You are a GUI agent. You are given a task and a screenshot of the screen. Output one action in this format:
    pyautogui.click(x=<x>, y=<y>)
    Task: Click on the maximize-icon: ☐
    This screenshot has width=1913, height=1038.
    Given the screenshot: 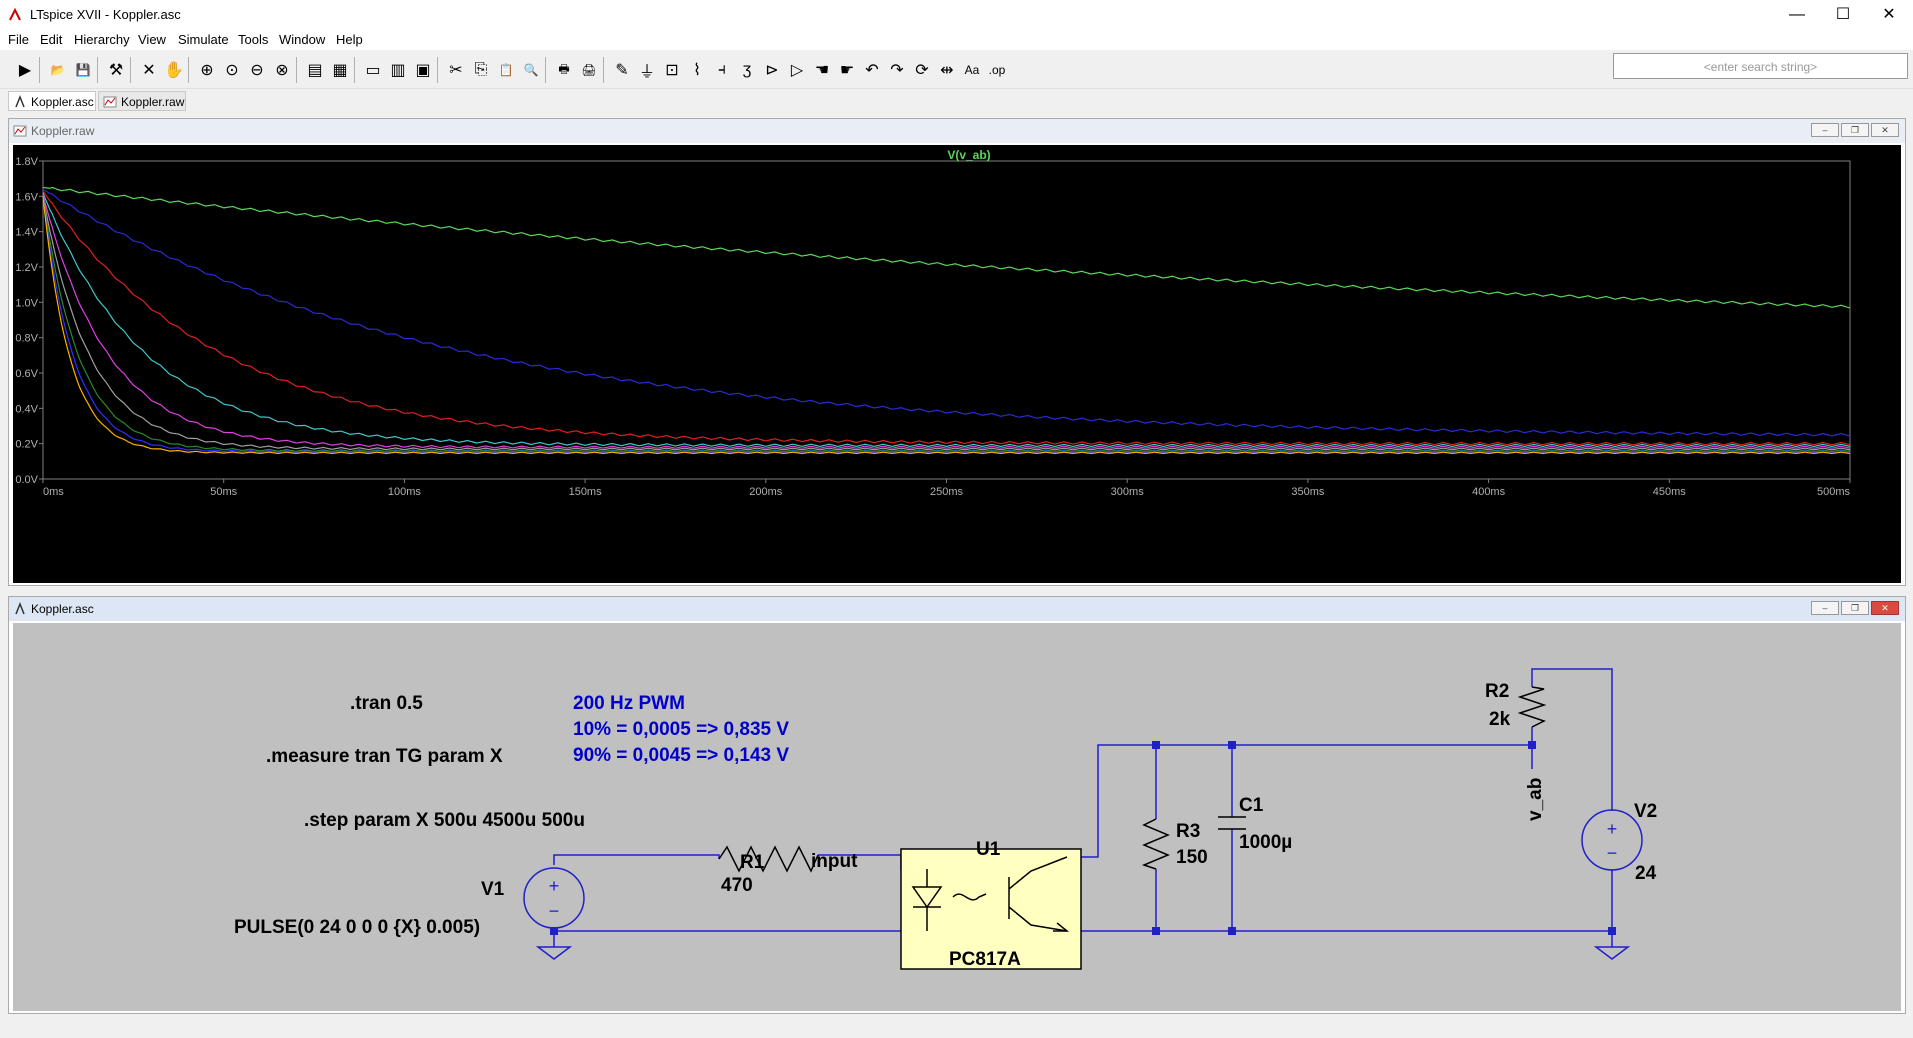 What is the action you would take?
    pyautogui.click(x=1843, y=15)
    